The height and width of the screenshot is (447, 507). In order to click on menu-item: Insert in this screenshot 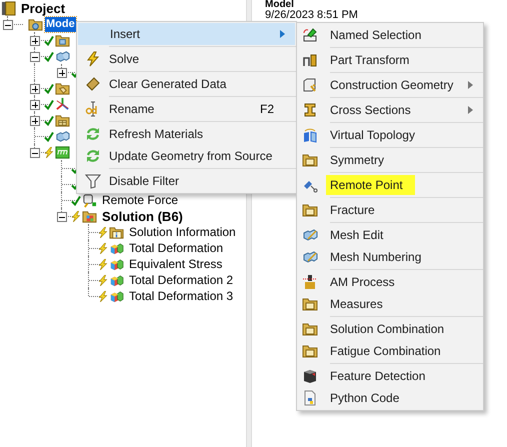, I will do `click(186, 34)`.